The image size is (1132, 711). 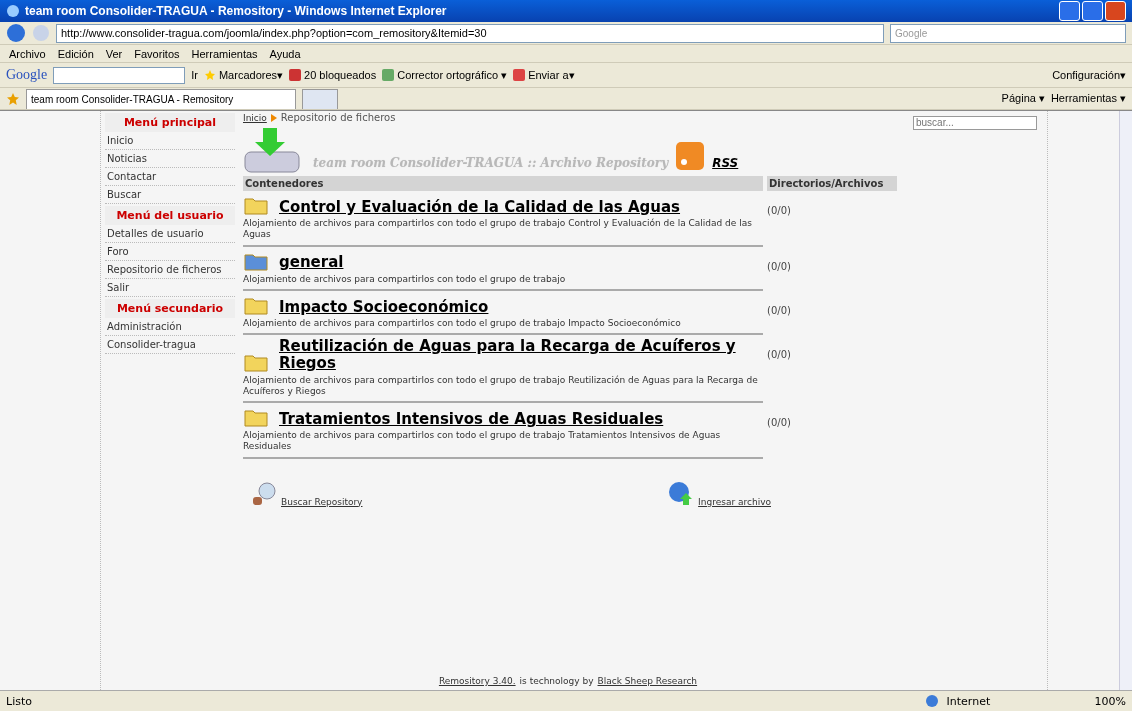 What do you see at coordinates (734, 501) in the screenshot?
I see `upload-file-link: Ingresar archivo` at bounding box center [734, 501].